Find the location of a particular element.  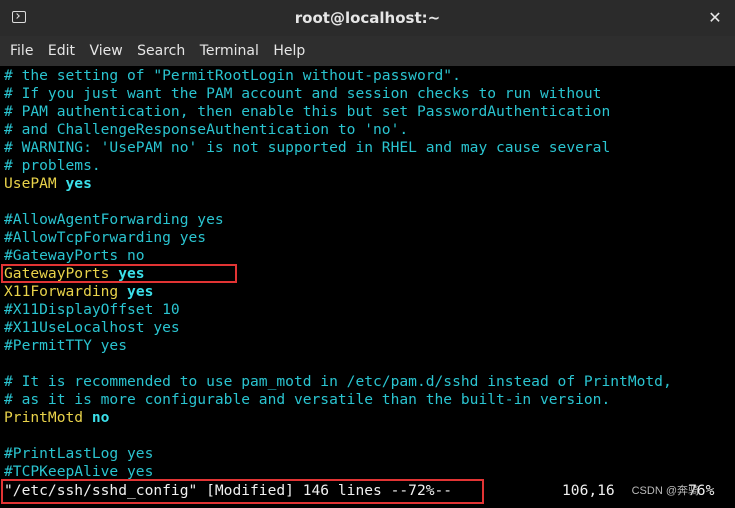

cursor-position: 106,16 is located at coordinates (588, 490).